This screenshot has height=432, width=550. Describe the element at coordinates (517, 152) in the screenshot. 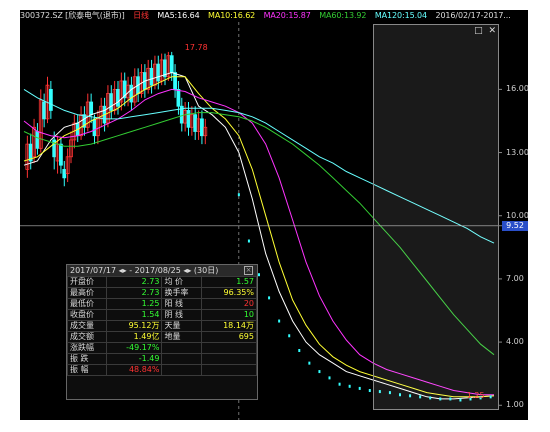

I see `y-tick-label: 13.00` at that location.